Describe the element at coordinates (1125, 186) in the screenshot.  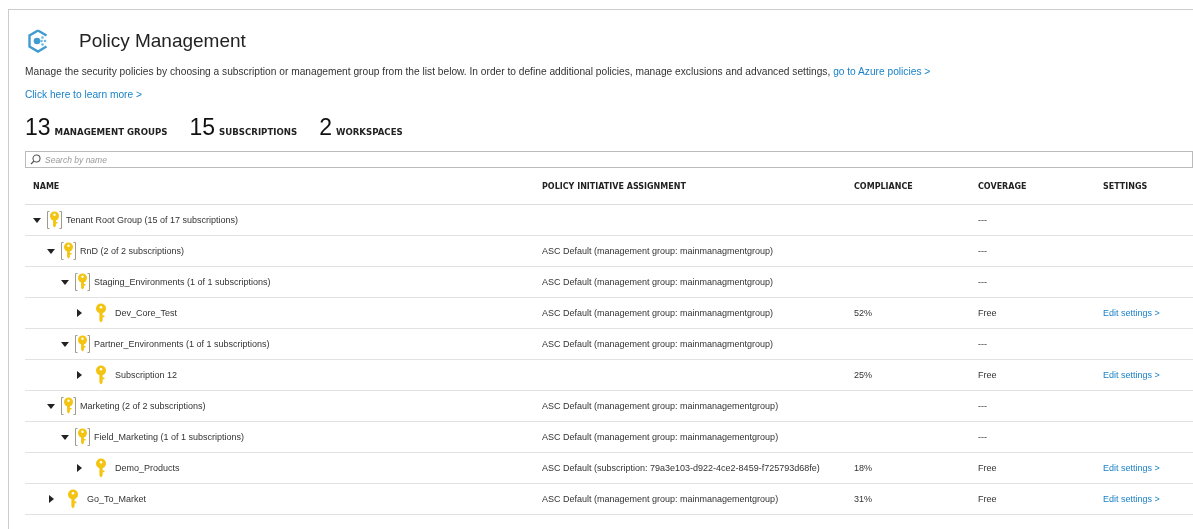
I see `column-header: SETTINGS` at that location.